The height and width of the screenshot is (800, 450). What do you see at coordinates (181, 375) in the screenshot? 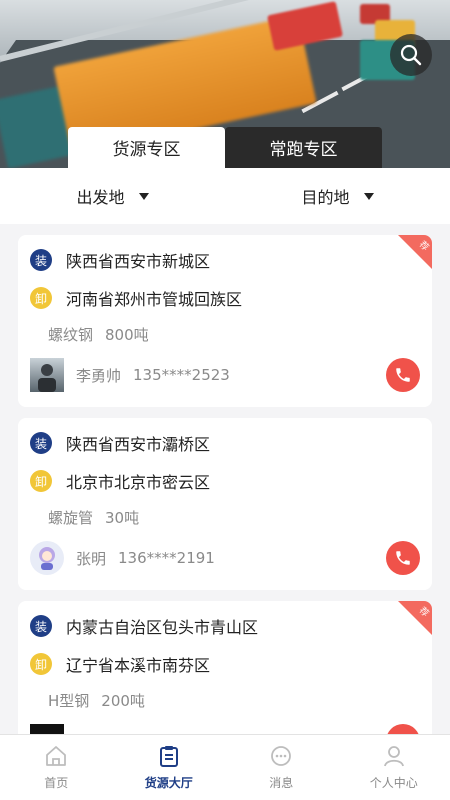
I see `contact-phone: 135****2523` at bounding box center [181, 375].